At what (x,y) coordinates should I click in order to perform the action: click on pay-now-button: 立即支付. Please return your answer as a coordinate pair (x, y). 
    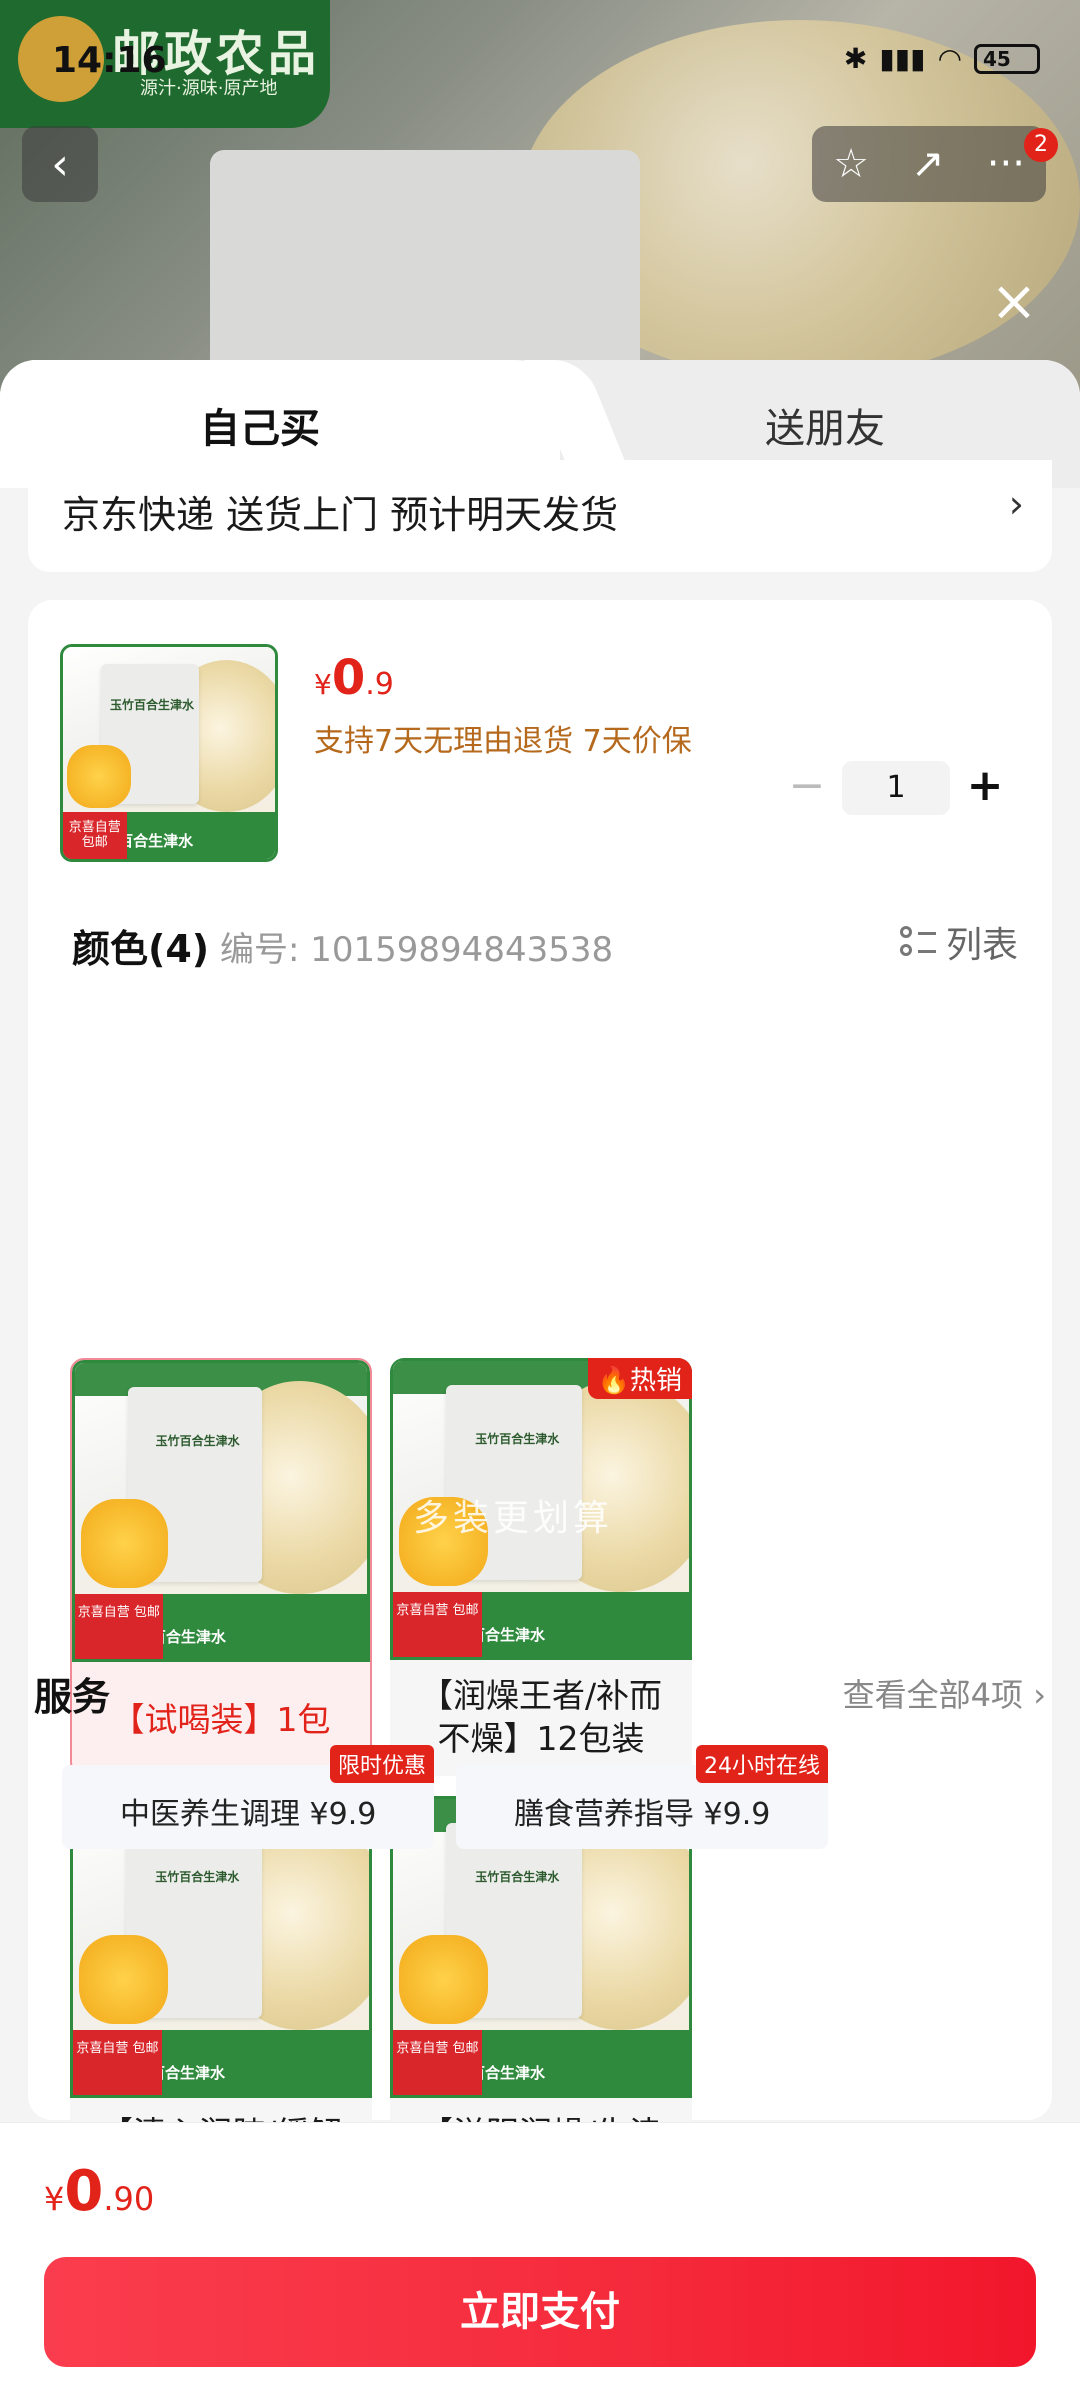
    Looking at the image, I should click on (540, 2312).